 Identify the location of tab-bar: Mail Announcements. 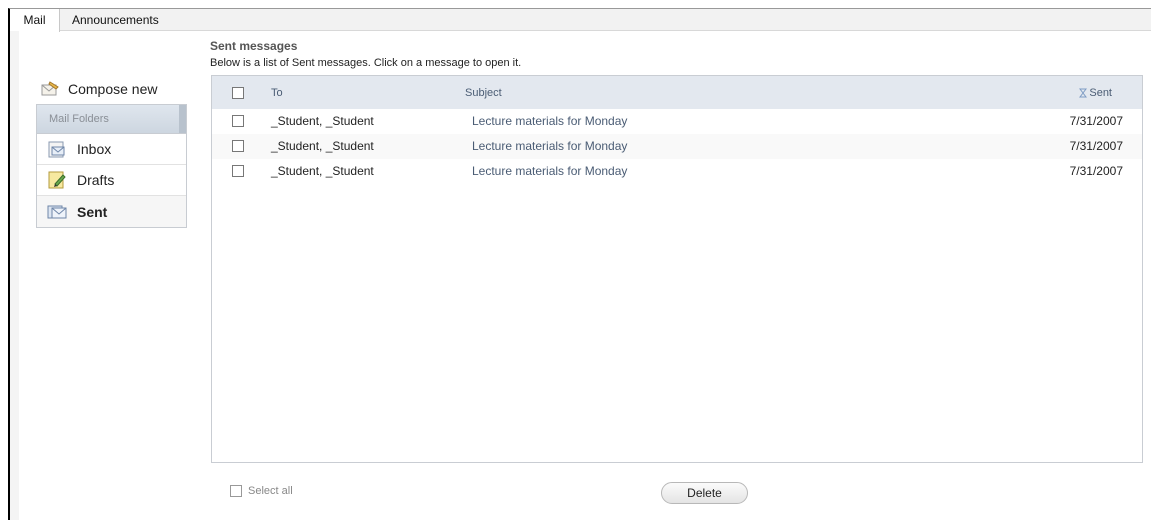
(580, 20).